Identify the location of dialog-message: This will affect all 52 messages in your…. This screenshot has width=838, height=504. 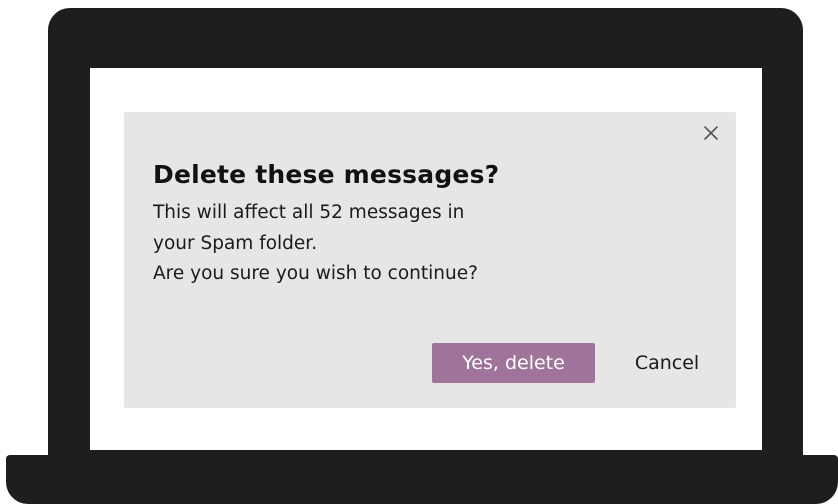
(388, 244).